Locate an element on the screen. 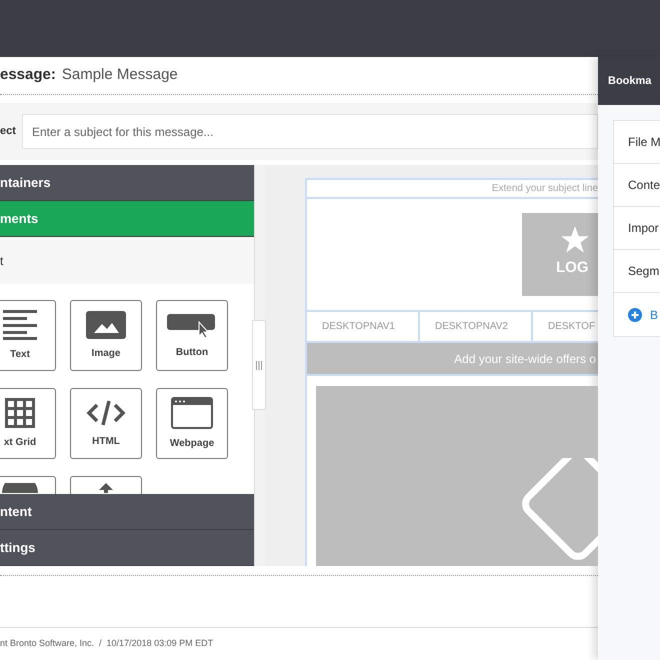 This screenshot has width=660, height=660. plus-circle-icon is located at coordinates (635, 315).